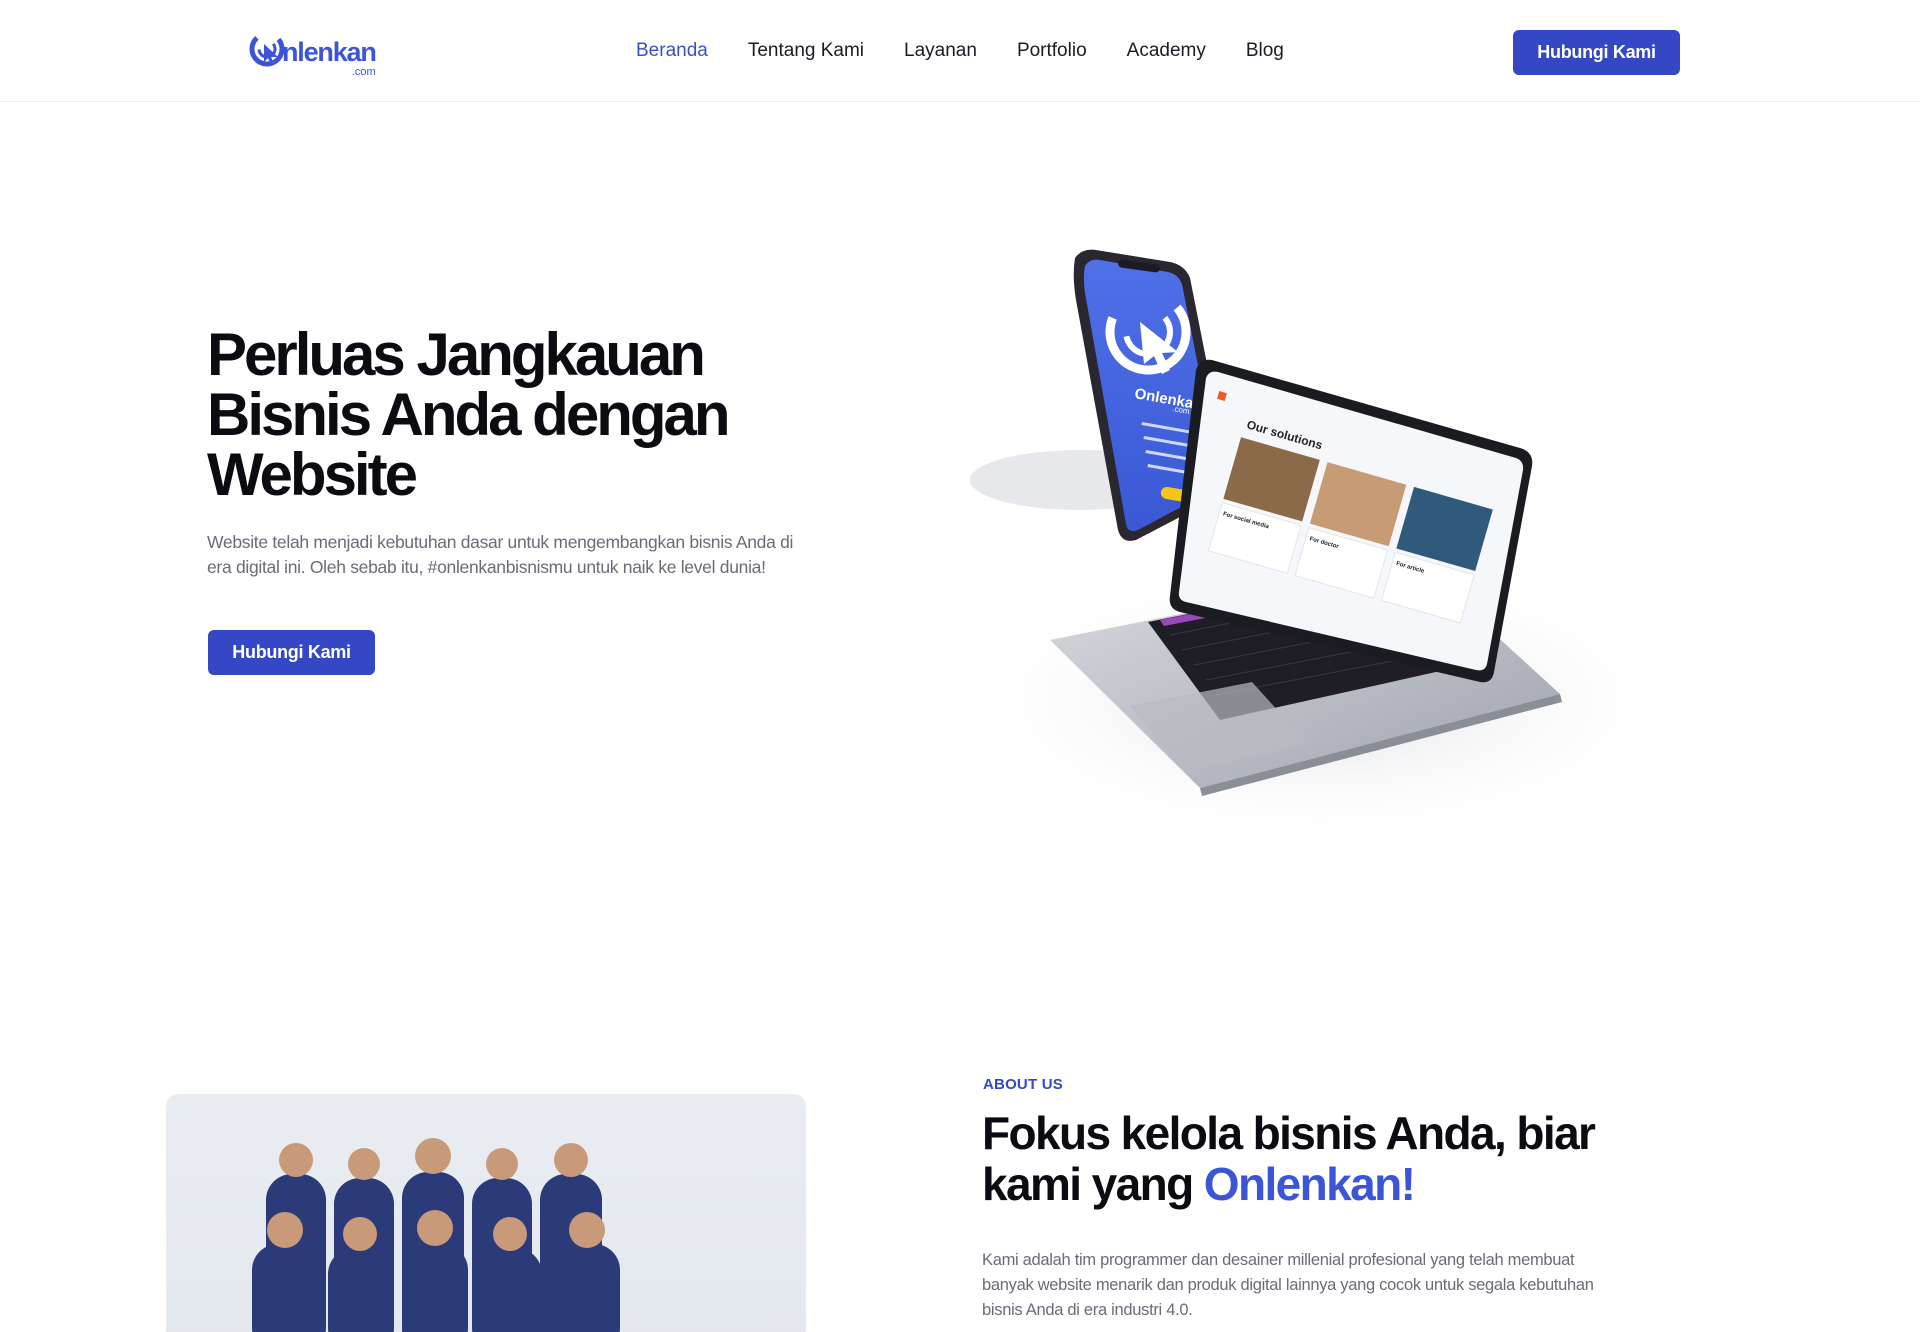 This screenshot has height=1332, width=1920. I want to click on nav-item-beranda: Beranda, so click(672, 51).